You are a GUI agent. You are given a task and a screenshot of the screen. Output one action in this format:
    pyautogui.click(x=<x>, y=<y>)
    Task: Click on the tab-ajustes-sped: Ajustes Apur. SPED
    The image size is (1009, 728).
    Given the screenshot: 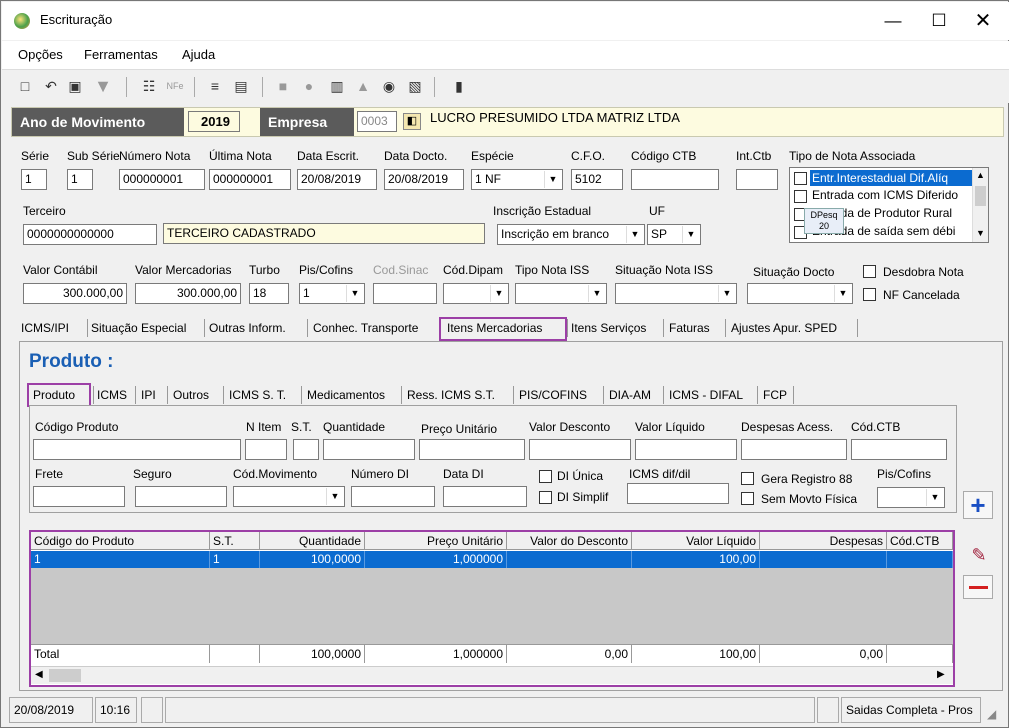 What is the action you would take?
    pyautogui.click(x=784, y=328)
    